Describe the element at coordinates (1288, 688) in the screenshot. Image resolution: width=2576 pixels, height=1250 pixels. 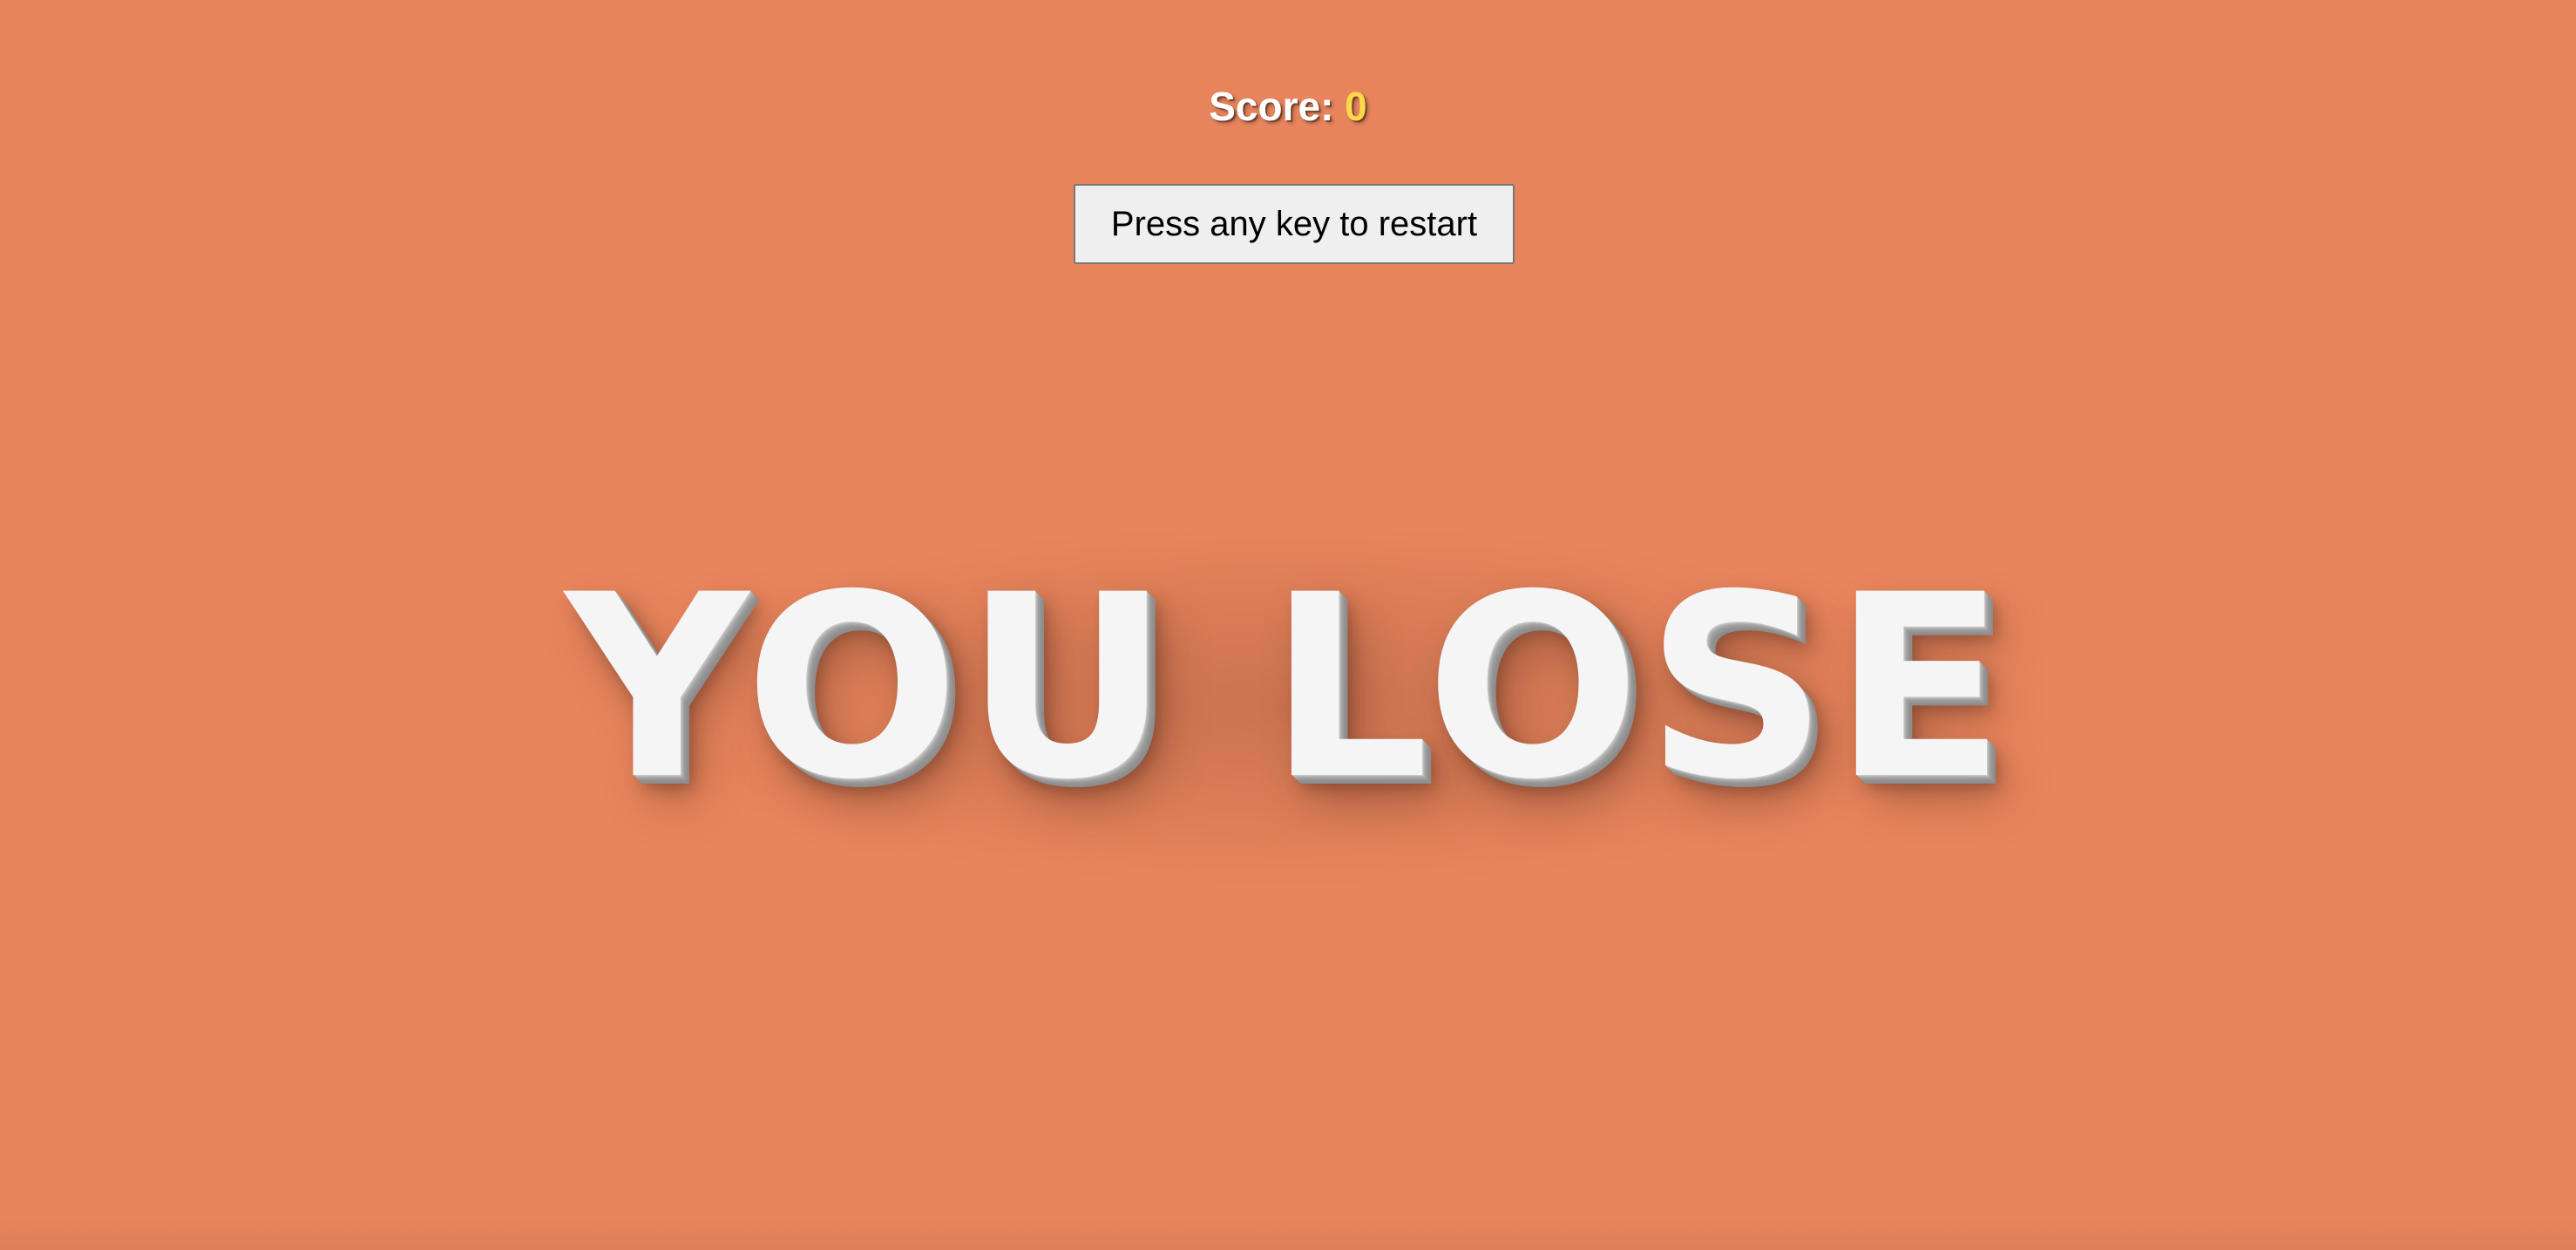
I see `game-over-message: YOU LOSE` at that location.